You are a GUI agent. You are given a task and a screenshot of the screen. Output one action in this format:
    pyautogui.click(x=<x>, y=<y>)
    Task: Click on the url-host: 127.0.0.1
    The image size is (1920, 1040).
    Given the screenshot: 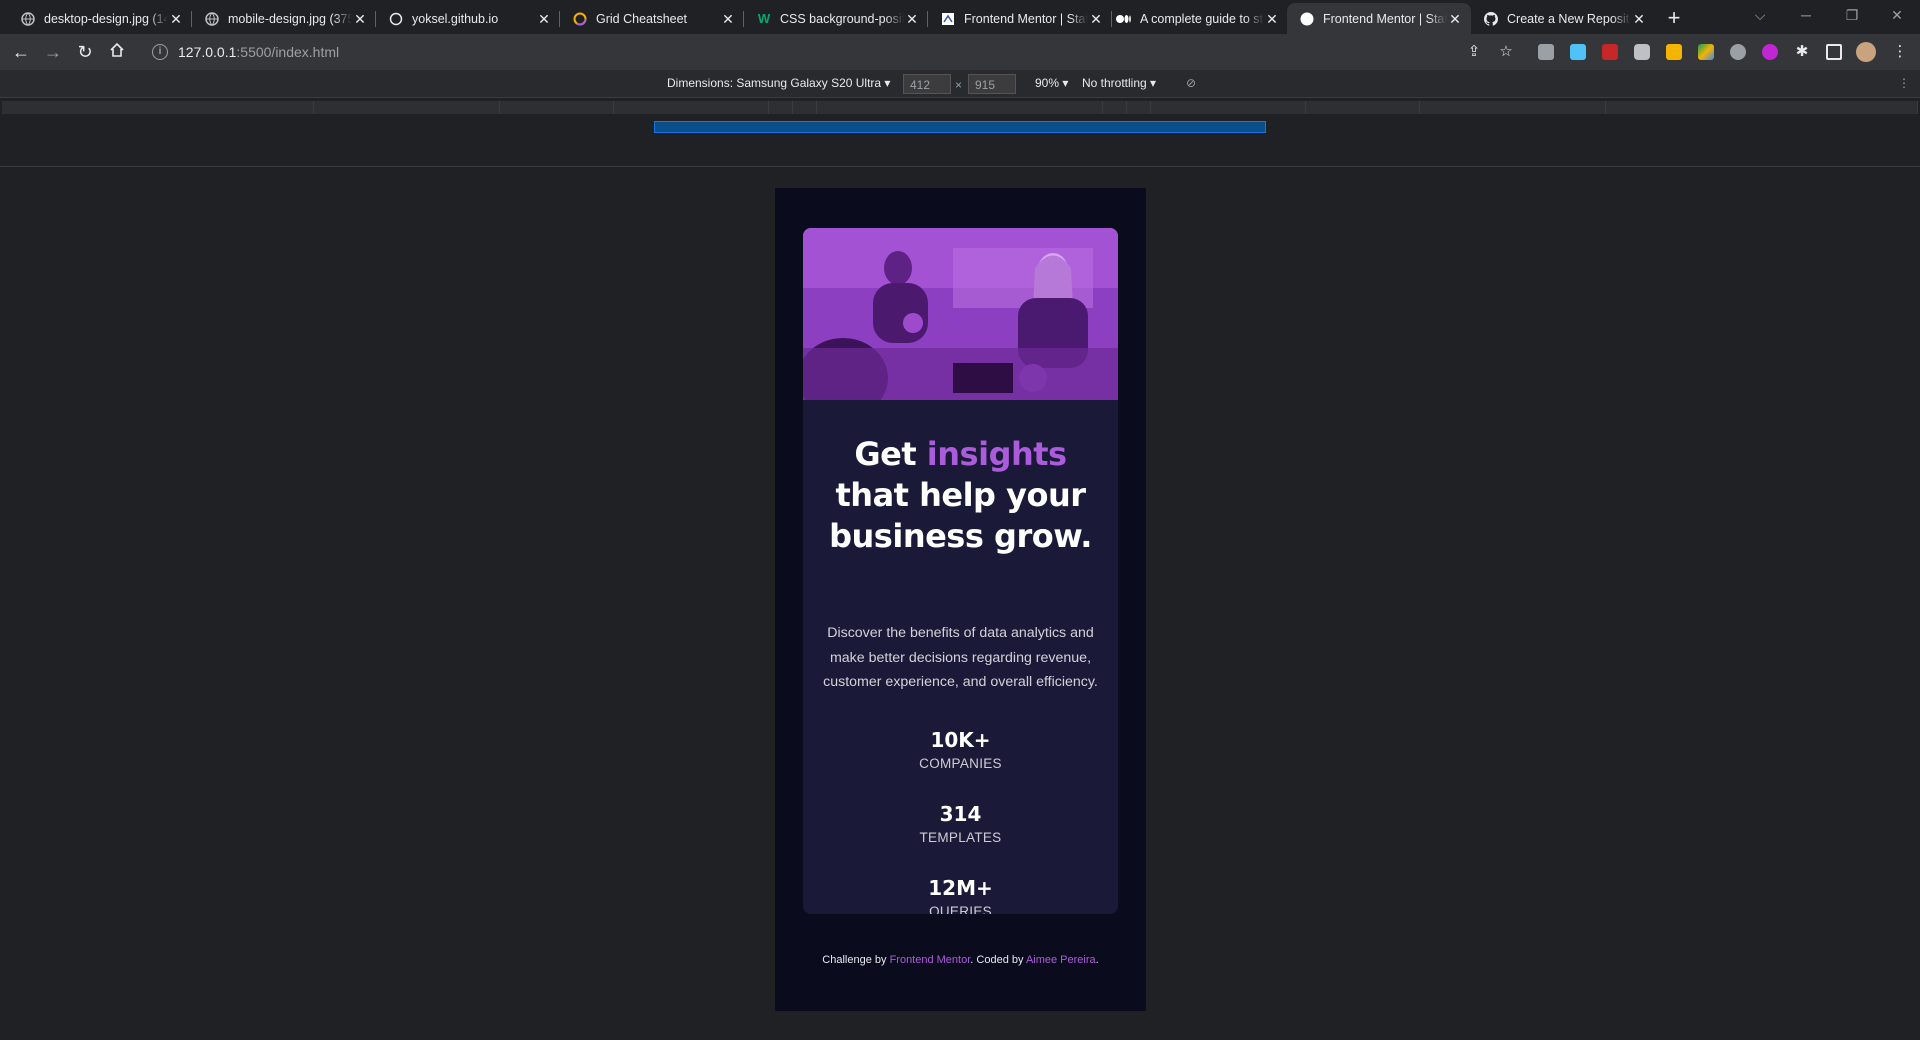 What is the action you would take?
    pyautogui.click(x=207, y=52)
    